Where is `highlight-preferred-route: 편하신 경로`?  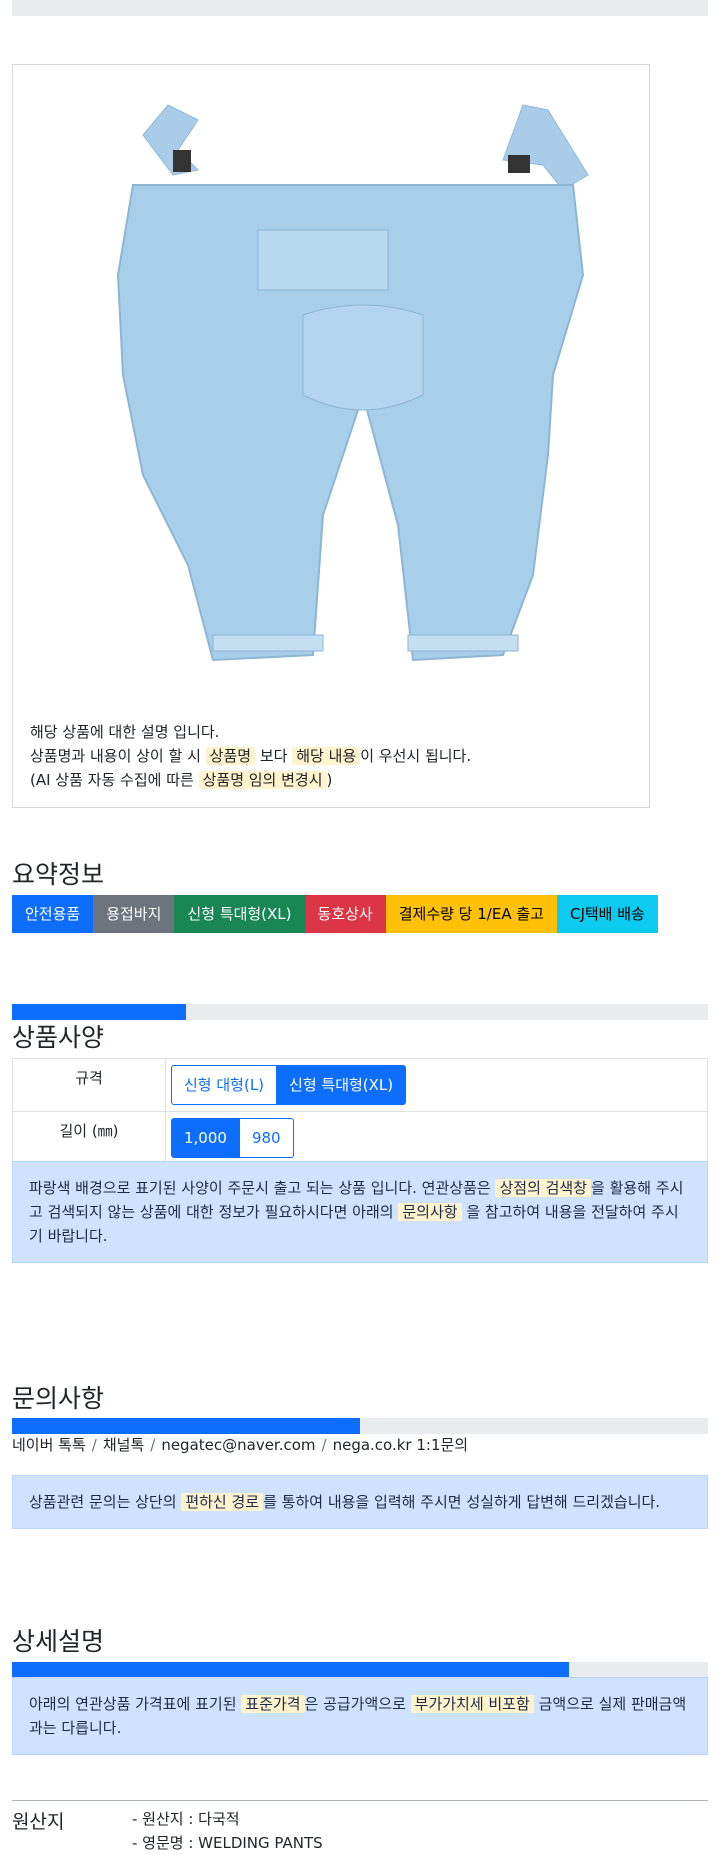 highlight-preferred-route: 편하신 경로 is located at coordinates (222, 1502).